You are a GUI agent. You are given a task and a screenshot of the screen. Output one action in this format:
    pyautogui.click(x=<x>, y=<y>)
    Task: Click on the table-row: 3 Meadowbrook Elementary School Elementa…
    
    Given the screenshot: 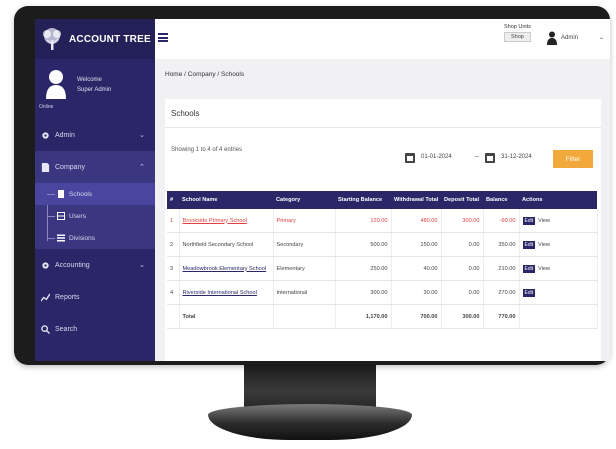 What is the action you would take?
    pyautogui.click(x=382, y=268)
    